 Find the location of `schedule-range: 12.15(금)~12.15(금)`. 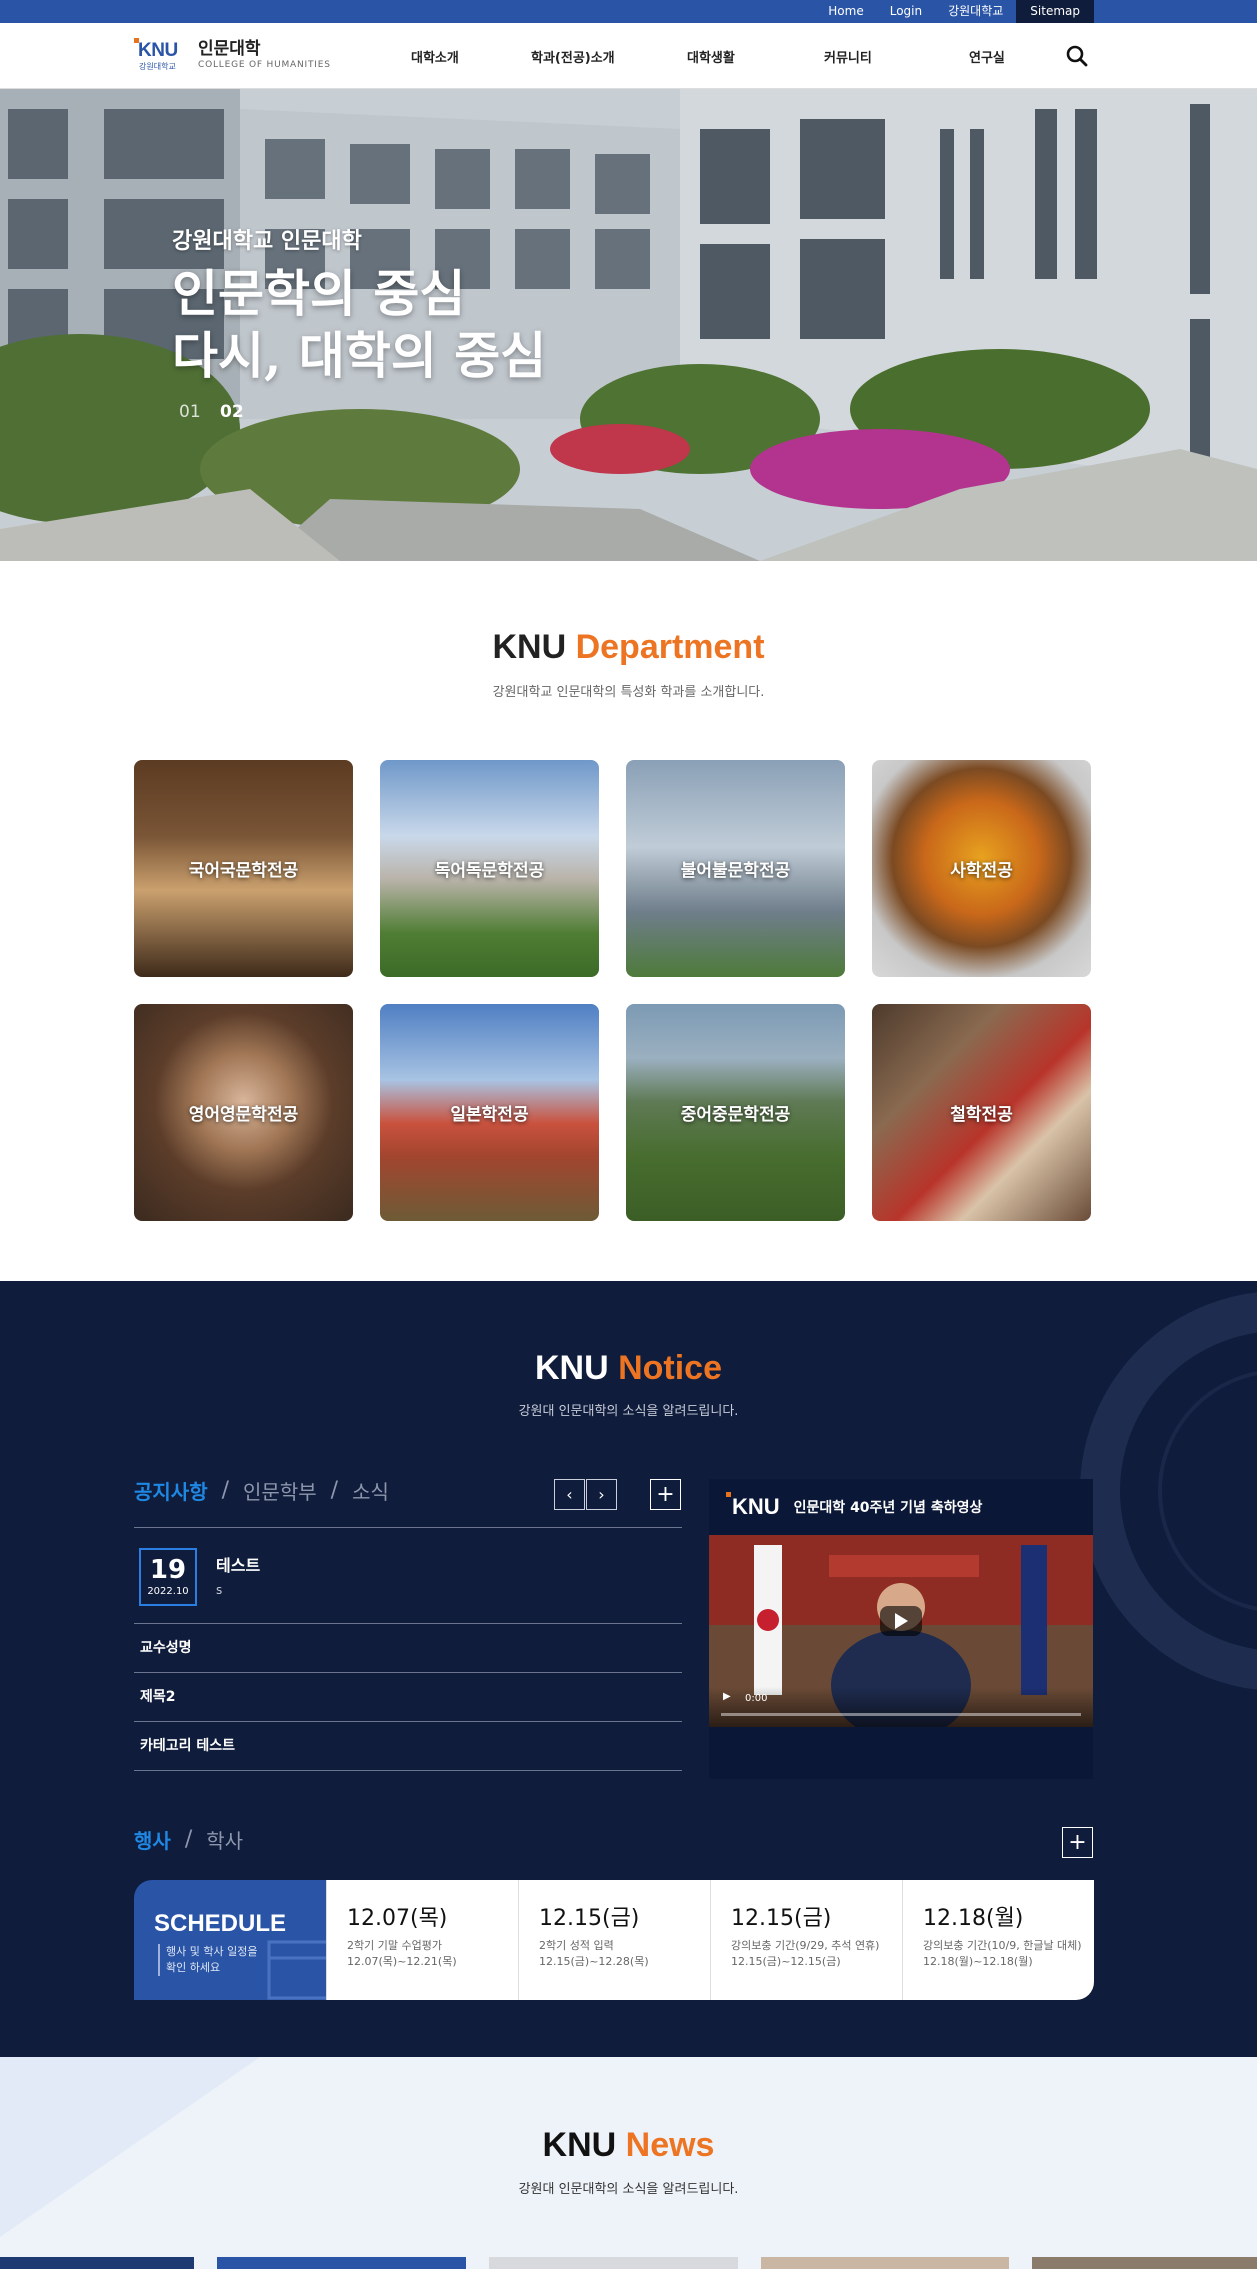

schedule-range: 12.15(금)~12.15(금) is located at coordinates (786, 1961).